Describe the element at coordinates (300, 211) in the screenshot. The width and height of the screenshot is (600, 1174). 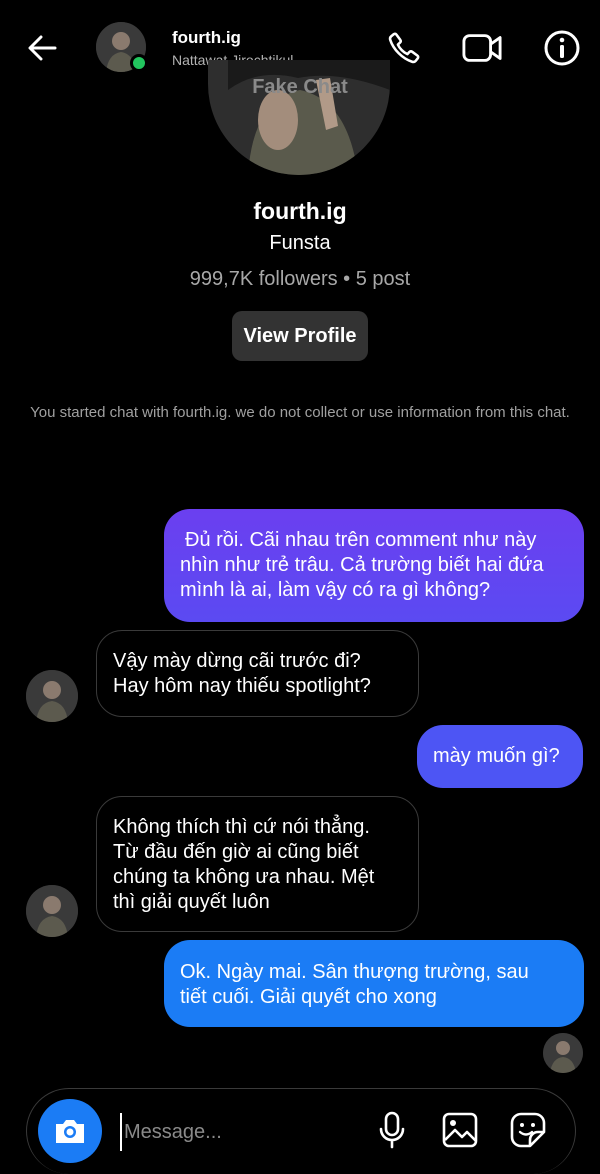
I see `profile-username: fourth.ig` at that location.